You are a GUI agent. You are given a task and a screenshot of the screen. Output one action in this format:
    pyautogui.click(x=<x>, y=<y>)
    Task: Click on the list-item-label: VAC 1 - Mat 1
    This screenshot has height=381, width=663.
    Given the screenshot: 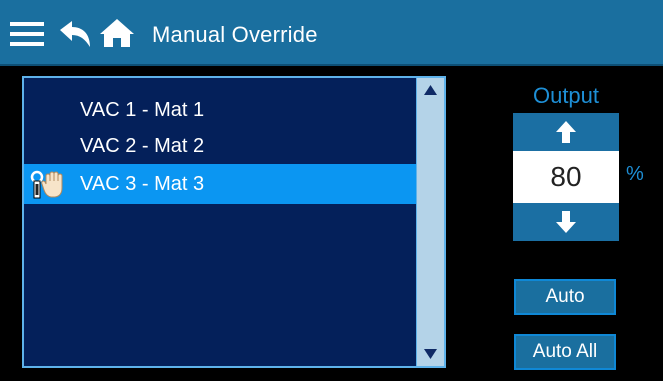 What is the action you would take?
    pyautogui.click(x=142, y=110)
    